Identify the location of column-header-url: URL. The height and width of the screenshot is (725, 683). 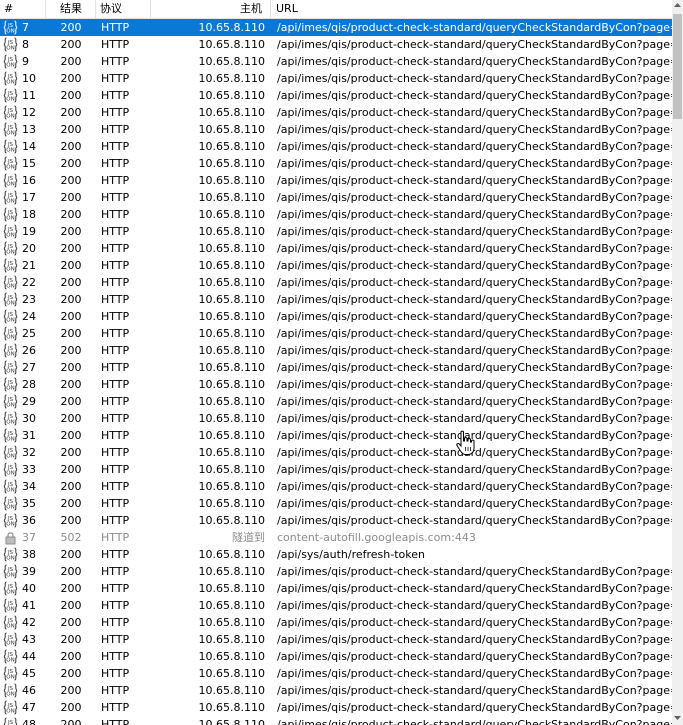
(471, 9).